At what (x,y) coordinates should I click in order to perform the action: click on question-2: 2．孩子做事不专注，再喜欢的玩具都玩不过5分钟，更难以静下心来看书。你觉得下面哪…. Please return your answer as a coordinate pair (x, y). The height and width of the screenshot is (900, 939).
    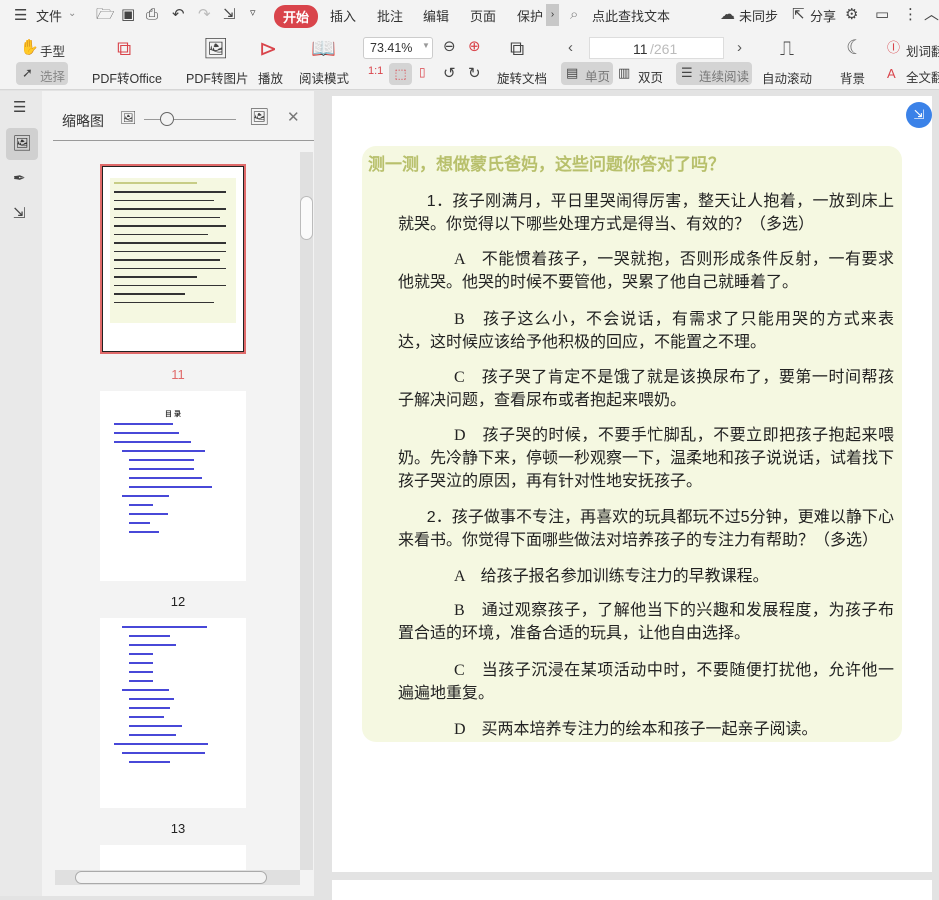
    Looking at the image, I should click on (646, 529).